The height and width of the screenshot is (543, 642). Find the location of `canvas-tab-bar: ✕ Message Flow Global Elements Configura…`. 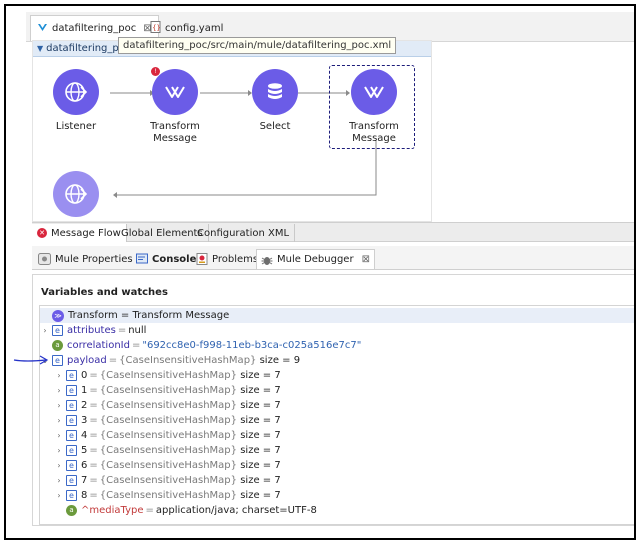

canvas-tab-bar: ✕ Message Flow Global Elements Configura… is located at coordinates (333, 232).